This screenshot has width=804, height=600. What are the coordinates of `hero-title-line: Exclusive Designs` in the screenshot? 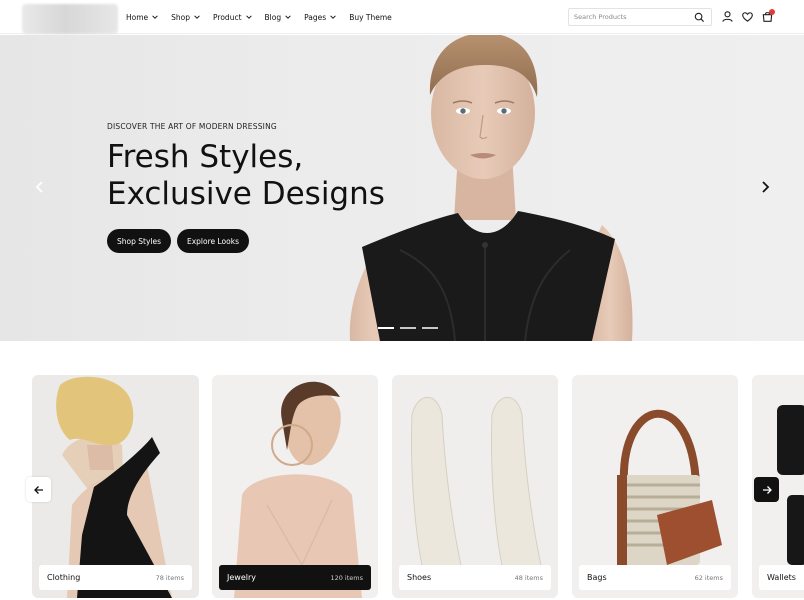 It's located at (246, 194).